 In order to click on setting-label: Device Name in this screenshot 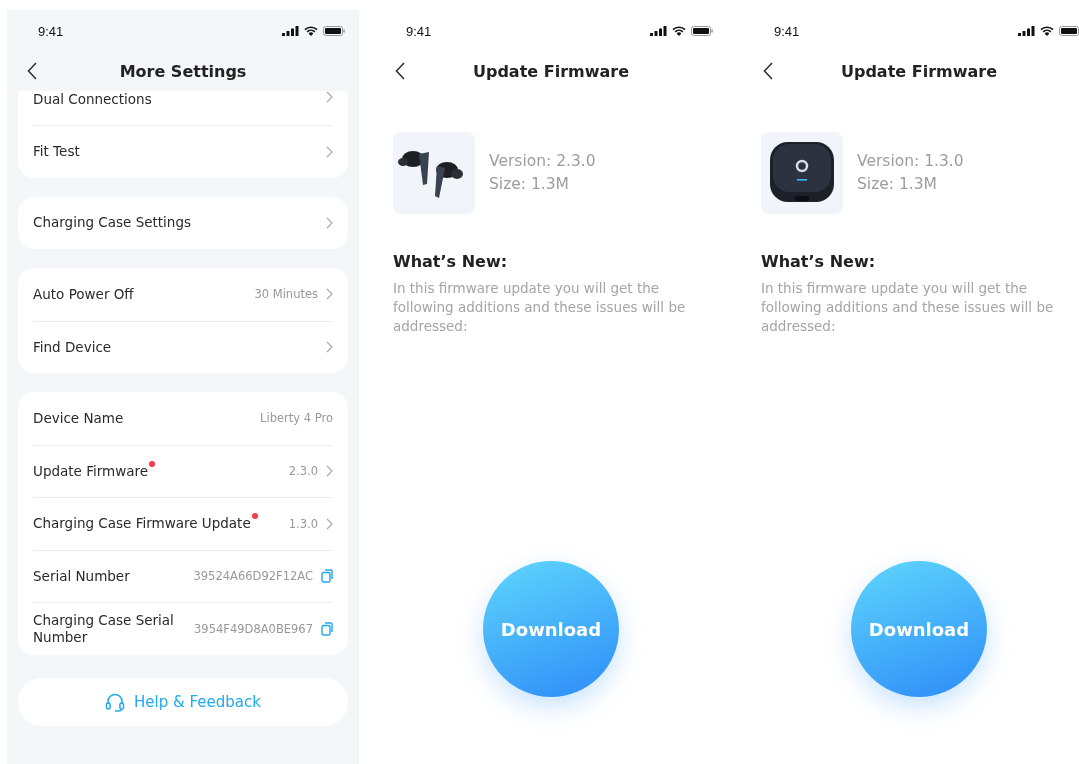, I will do `click(143, 418)`.